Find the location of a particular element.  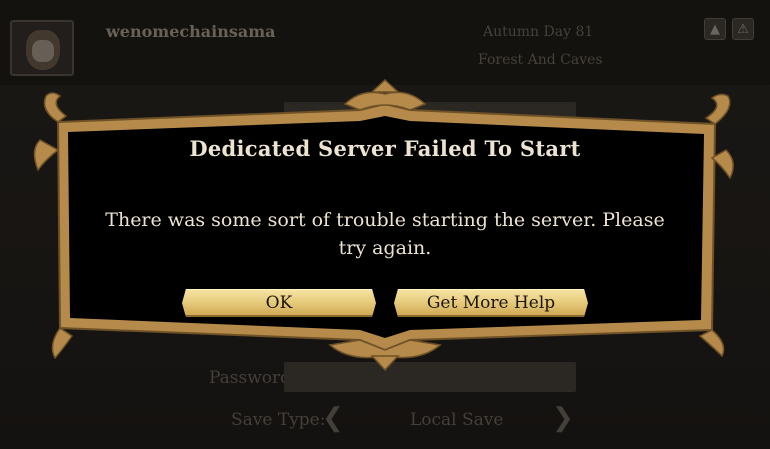

corner-flourish-tl is located at coordinates (55, 107).